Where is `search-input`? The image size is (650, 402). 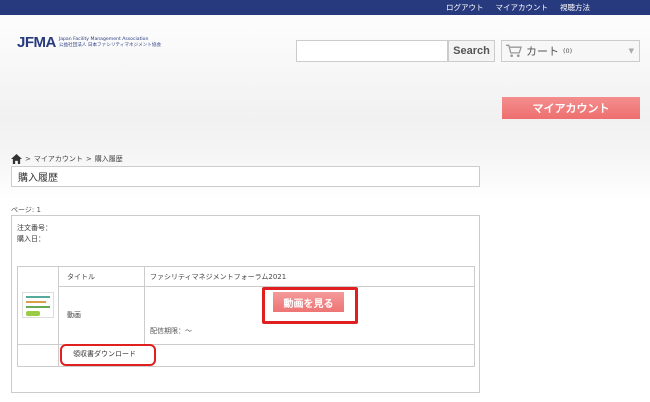
search-input is located at coordinates (372, 51).